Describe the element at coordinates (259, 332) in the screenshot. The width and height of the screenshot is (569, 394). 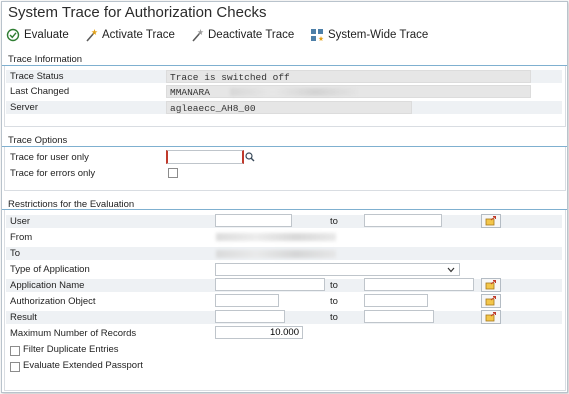
I see `max-records-input` at that location.